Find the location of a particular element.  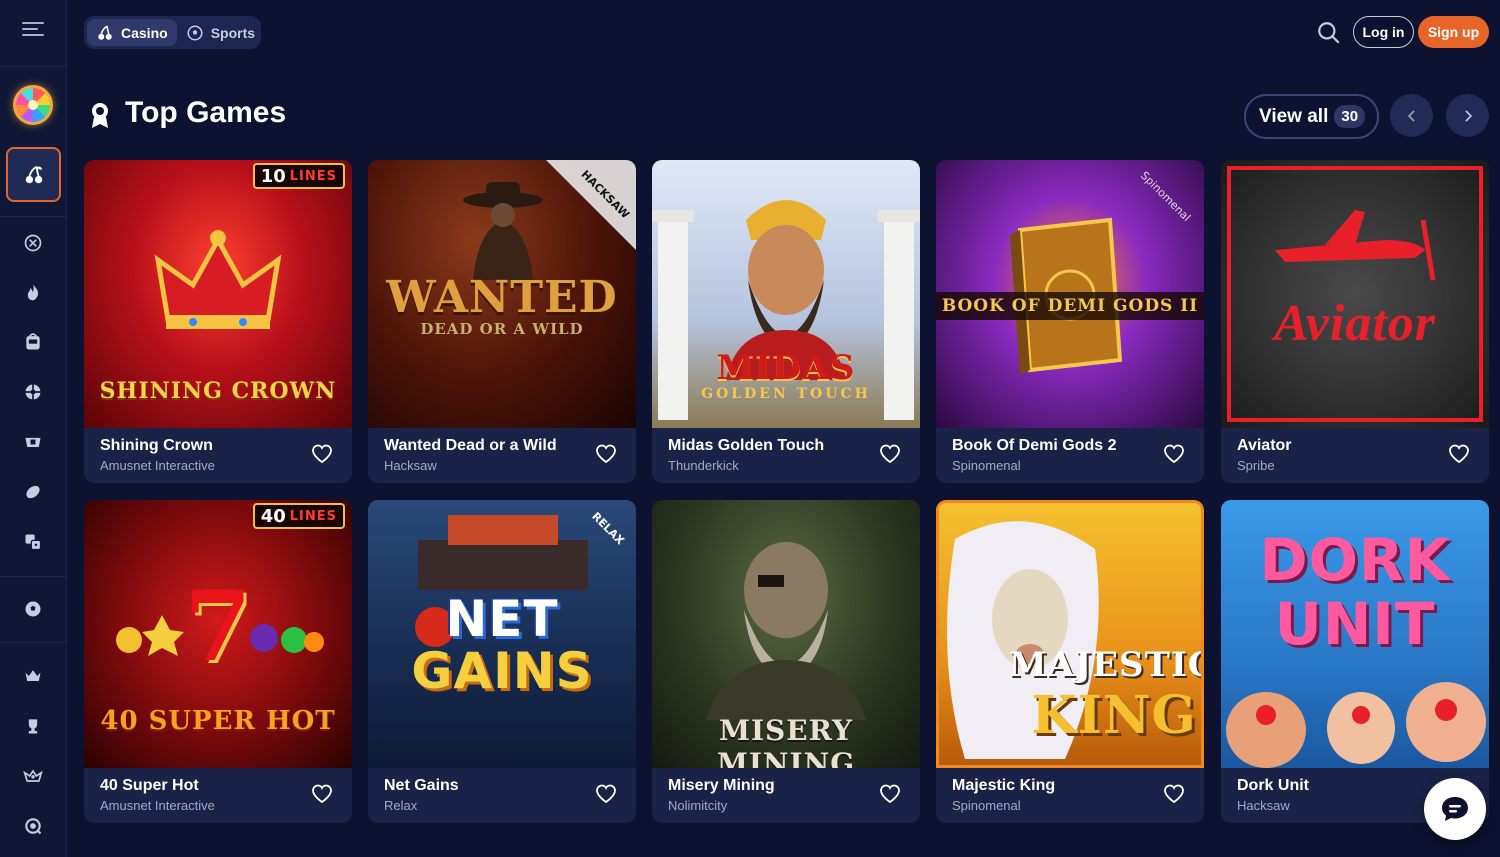

card-info: 40 Super Hot Amusnet Interactive is located at coordinates (218, 795).